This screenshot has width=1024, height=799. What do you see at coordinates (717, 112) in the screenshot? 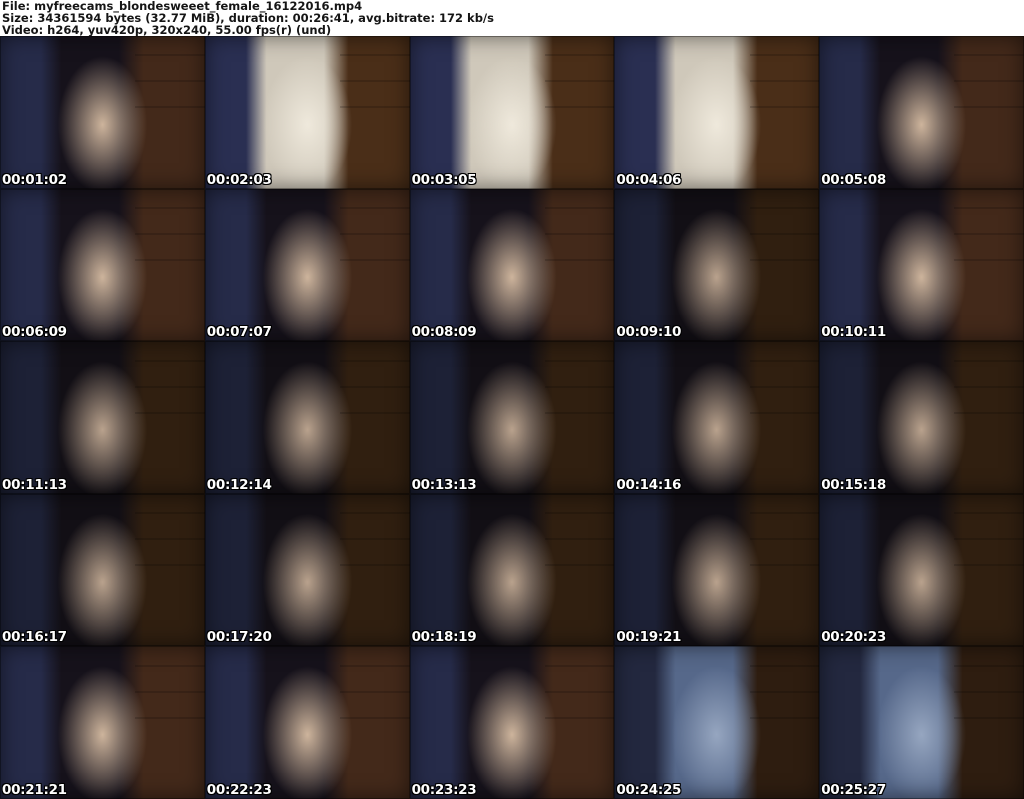
I see `thumbnail-frame: 00:04:06` at bounding box center [717, 112].